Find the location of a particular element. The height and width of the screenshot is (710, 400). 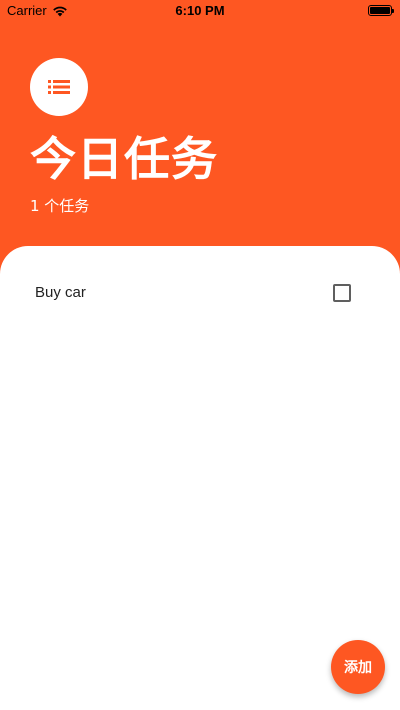

list-icon is located at coordinates (59, 87).